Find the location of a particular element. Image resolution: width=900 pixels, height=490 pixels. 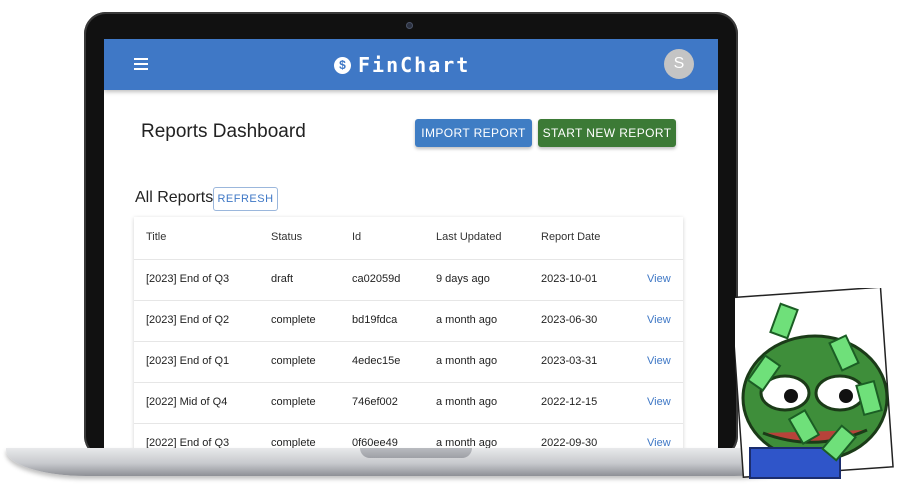

column-header-status: Status is located at coordinates (287, 237).